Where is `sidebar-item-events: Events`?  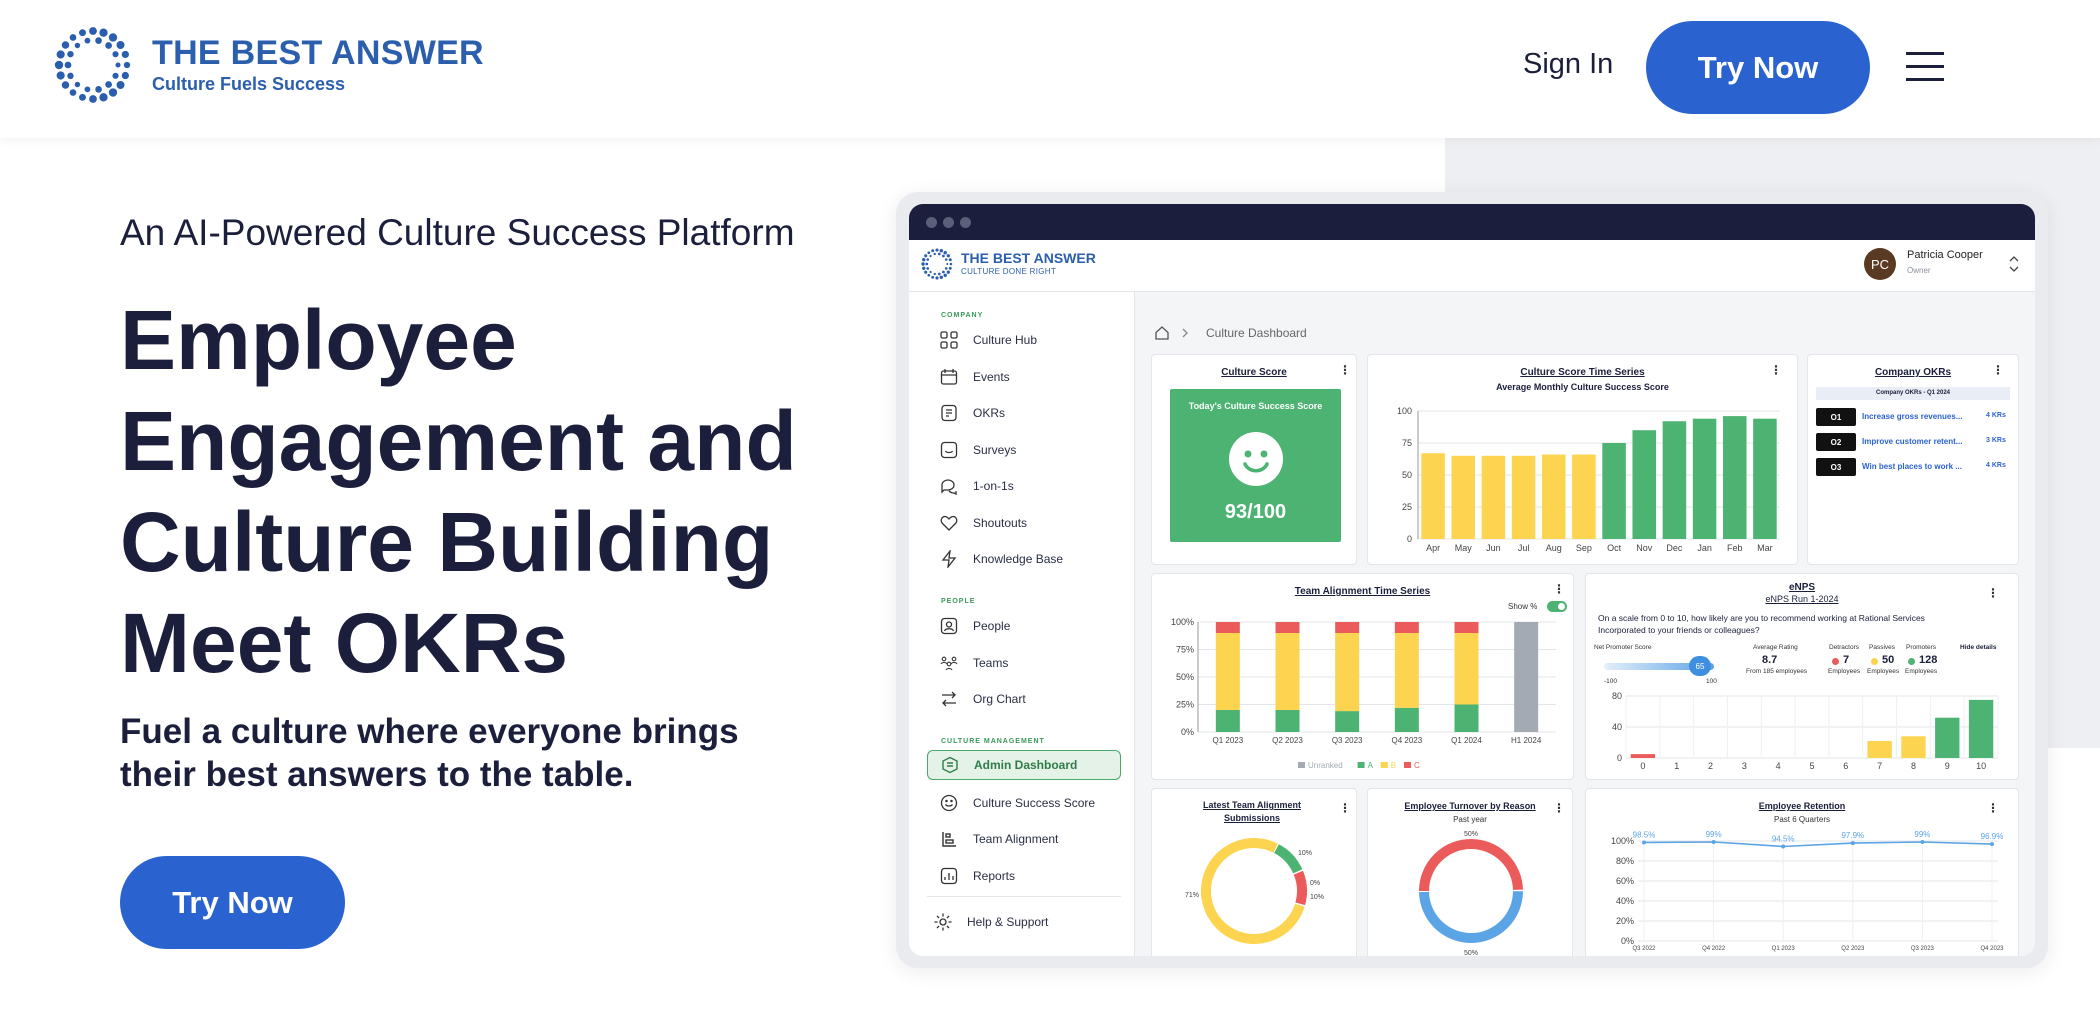
sidebar-item-events: Events is located at coordinates (1024, 377).